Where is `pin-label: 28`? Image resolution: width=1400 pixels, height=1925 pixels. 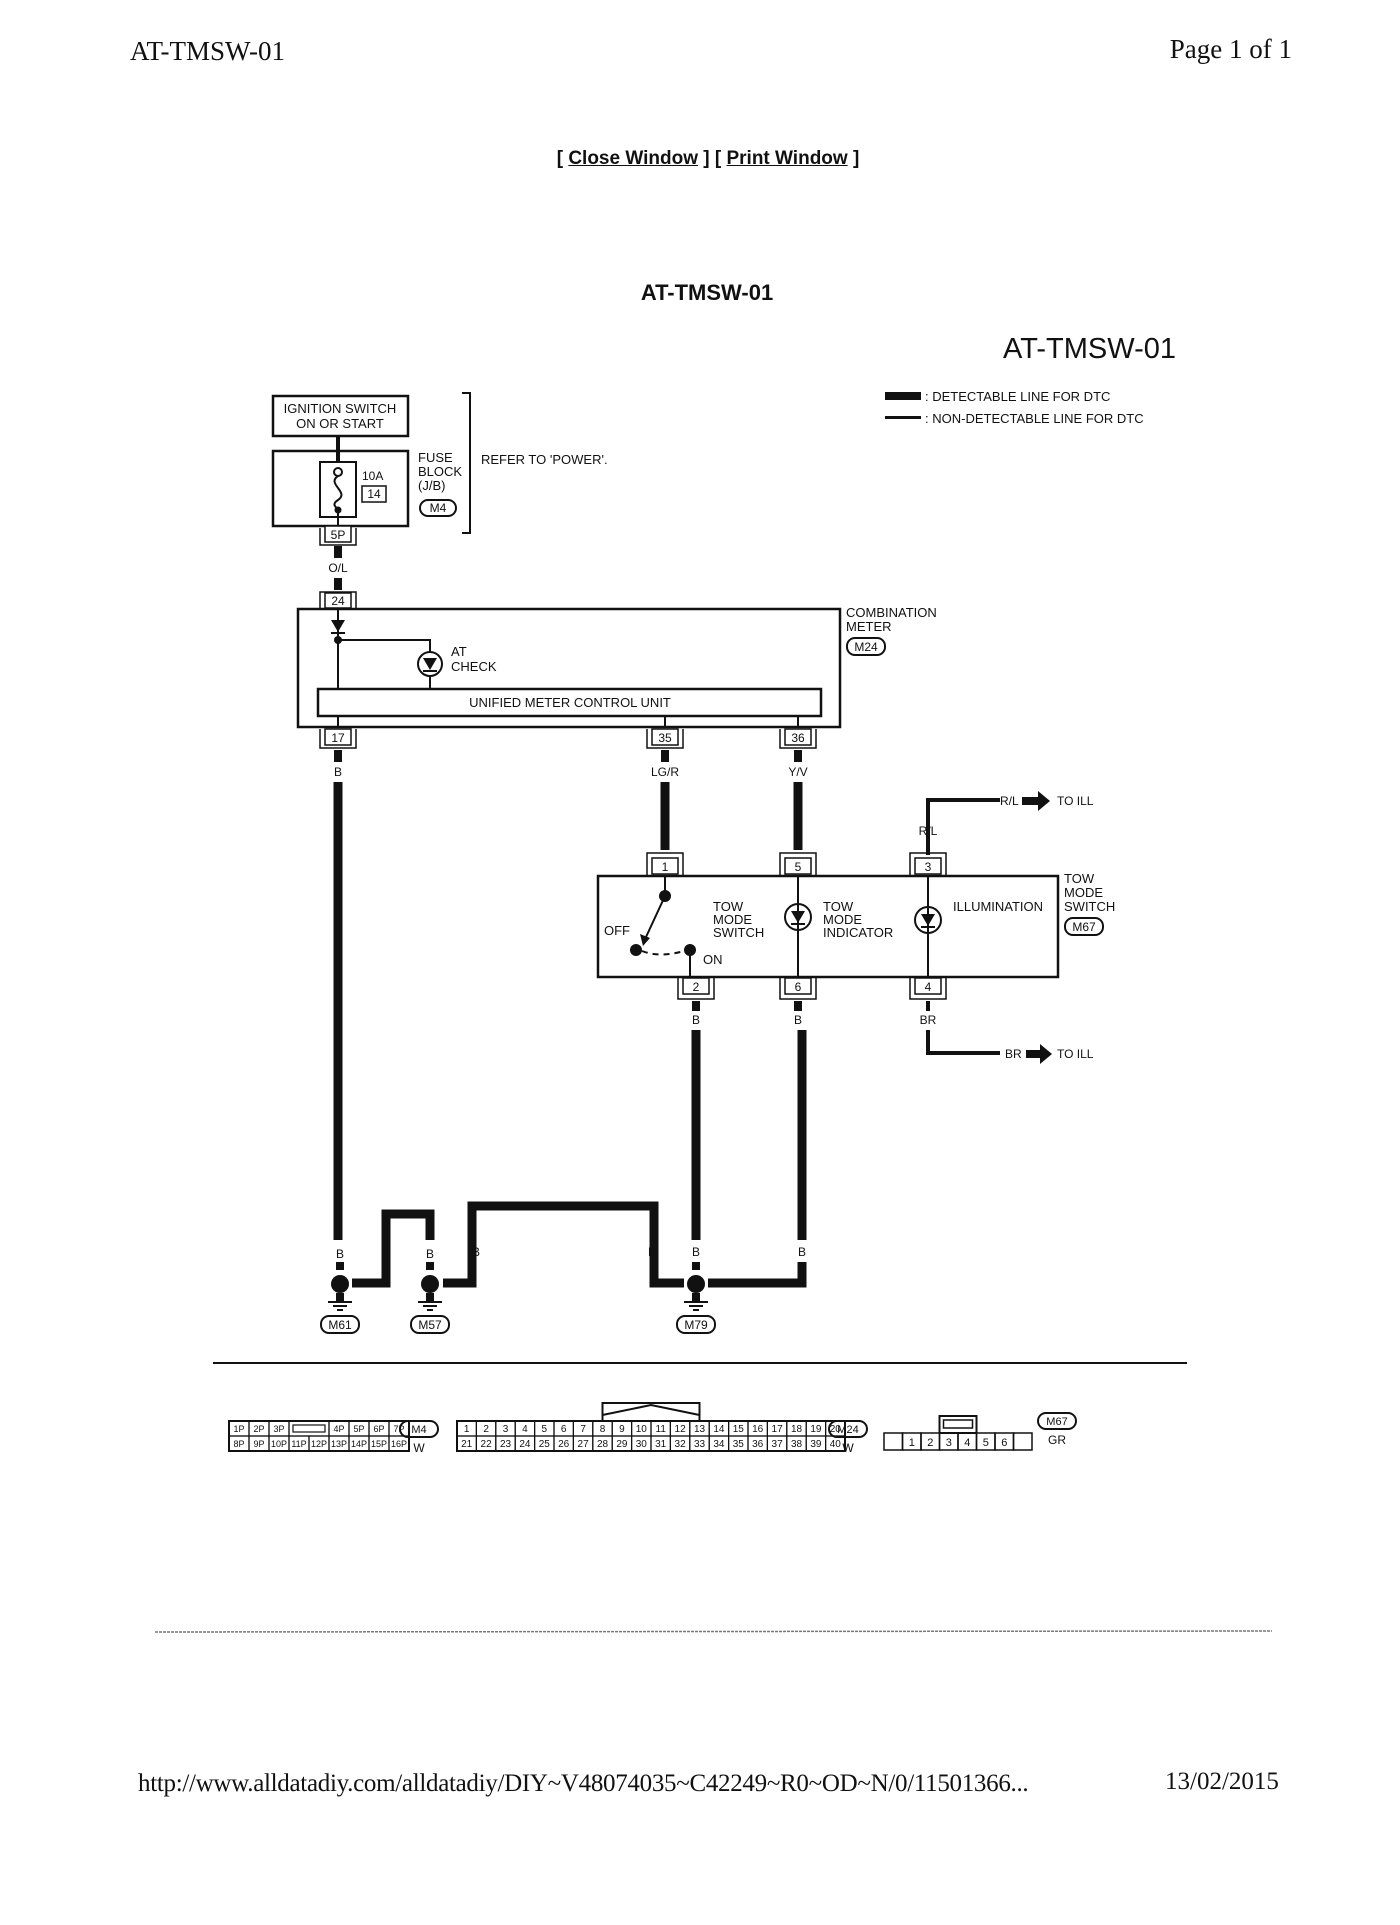
pin-label: 28 is located at coordinates (603, 1444).